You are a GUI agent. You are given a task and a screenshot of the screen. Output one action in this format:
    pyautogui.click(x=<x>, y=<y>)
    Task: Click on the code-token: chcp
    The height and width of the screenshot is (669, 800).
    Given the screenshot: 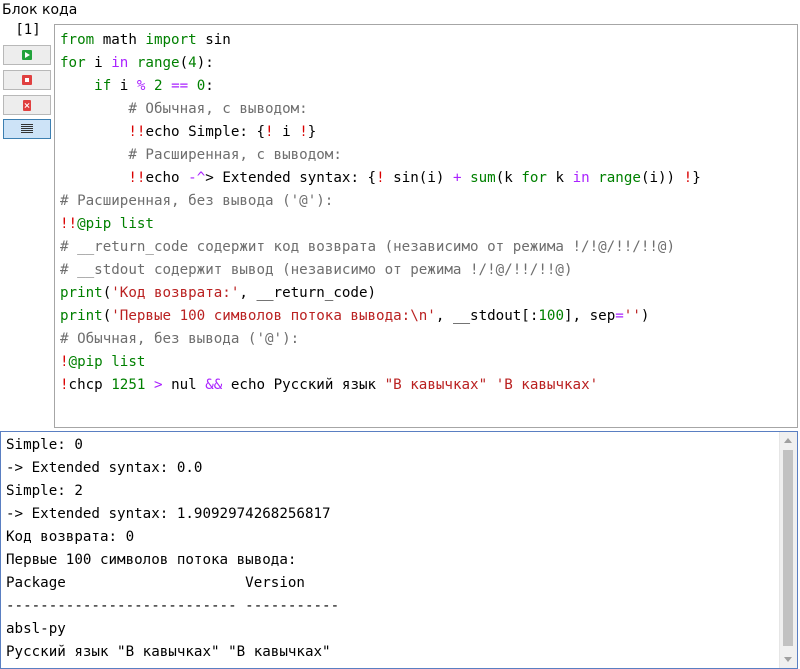 What is the action you would take?
    pyautogui.click(x=90, y=385)
    